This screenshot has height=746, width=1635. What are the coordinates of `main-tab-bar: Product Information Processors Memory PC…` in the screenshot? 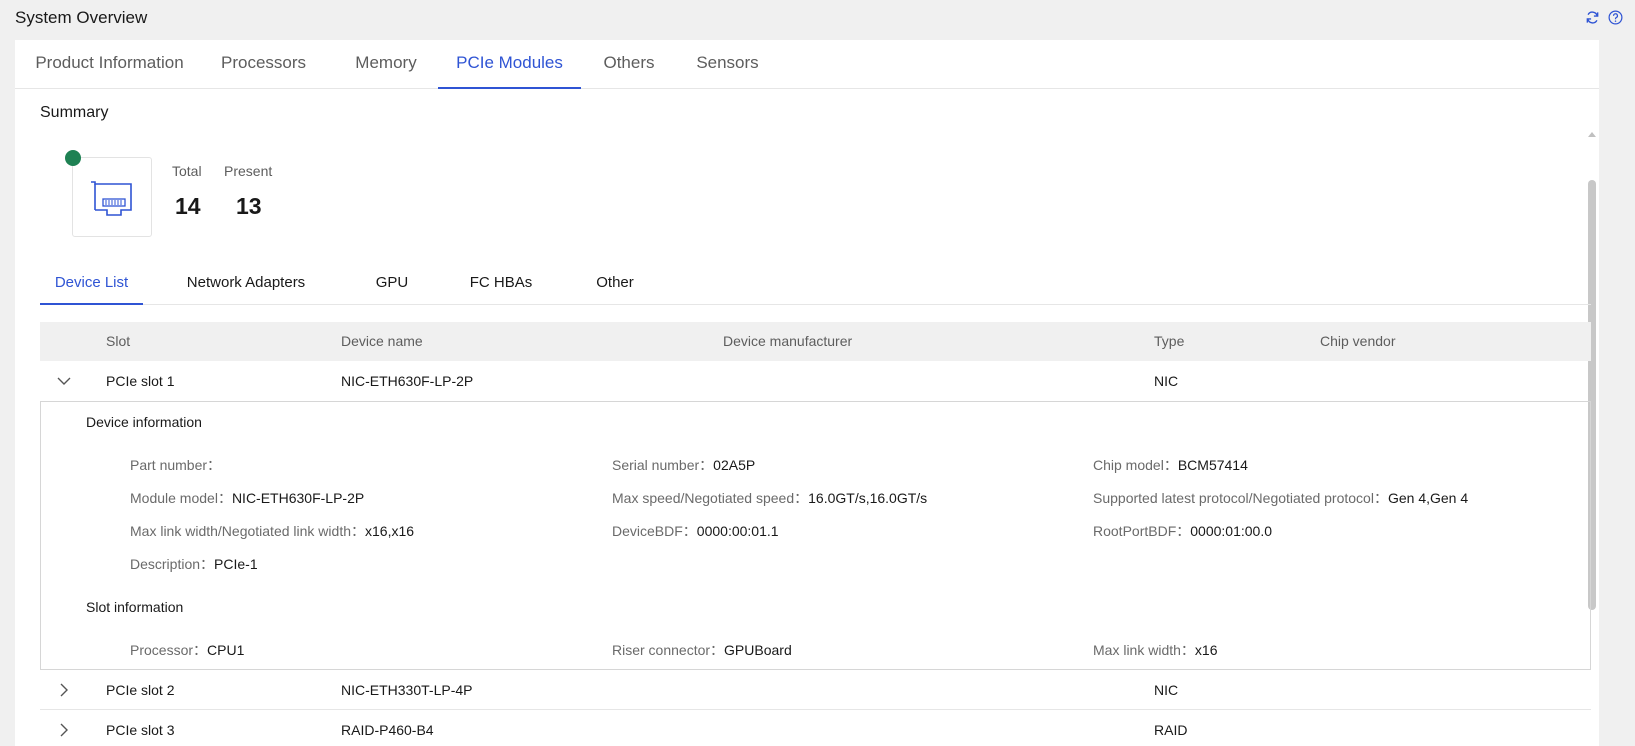 It's located at (807, 64).